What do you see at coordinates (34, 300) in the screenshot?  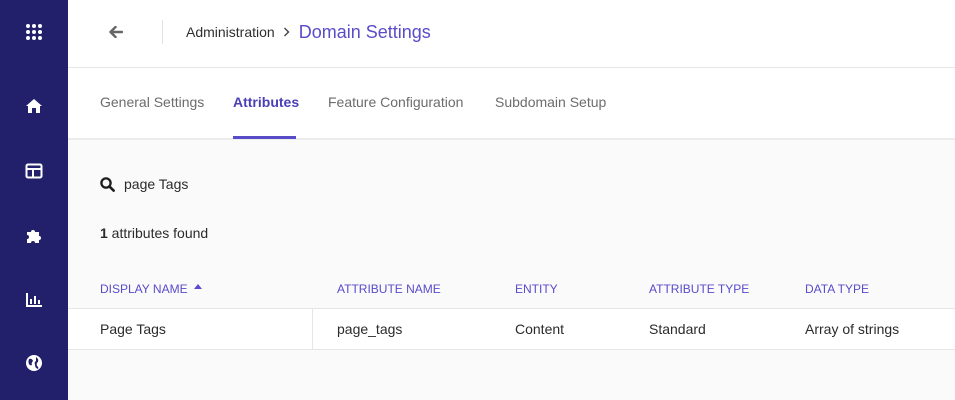 I see `bar-chart-icon` at bounding box center [34, 300].